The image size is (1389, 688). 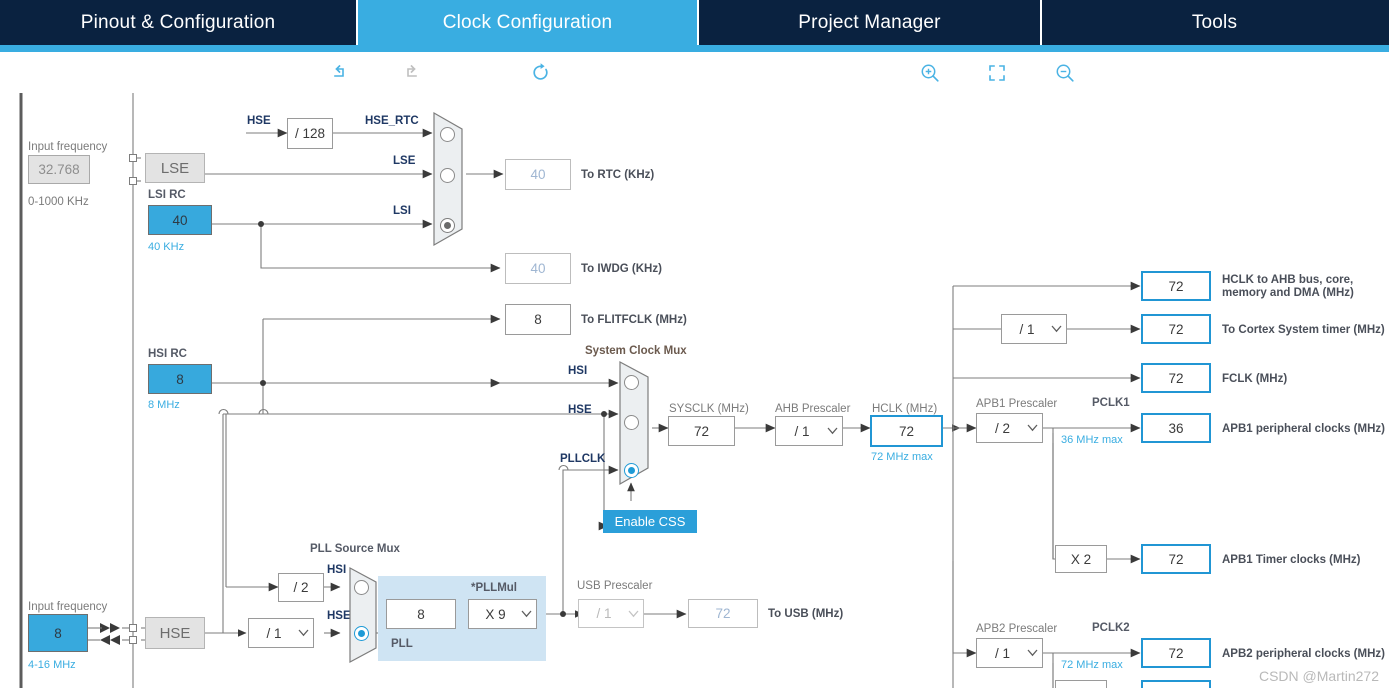 I want to click on apb1-prescaler-label: APB1 Prescaler, so click(x=1017, y=404).